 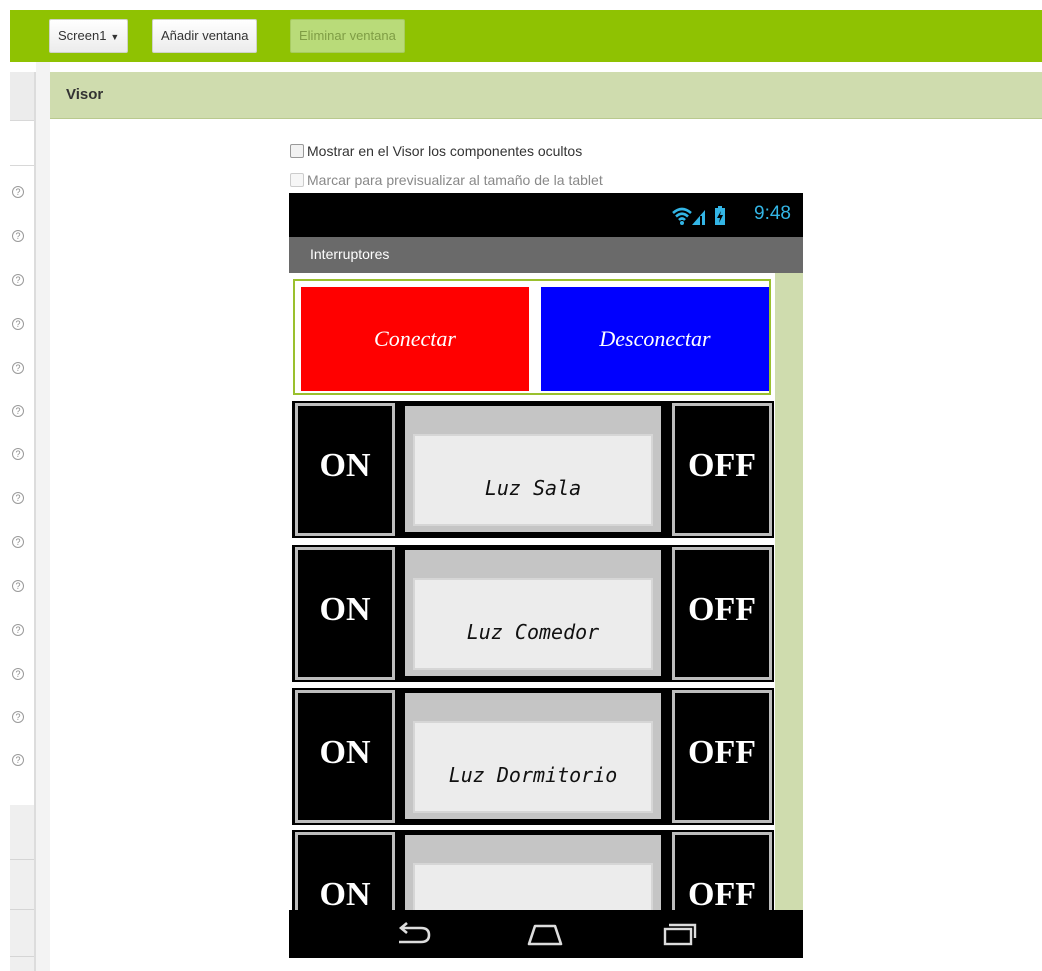 What do you see at coordinates (532, 337) in the screenshot?
I see `connection-buttons-arrangement: Conectar Desconectar` at bounding box center [532, 337].